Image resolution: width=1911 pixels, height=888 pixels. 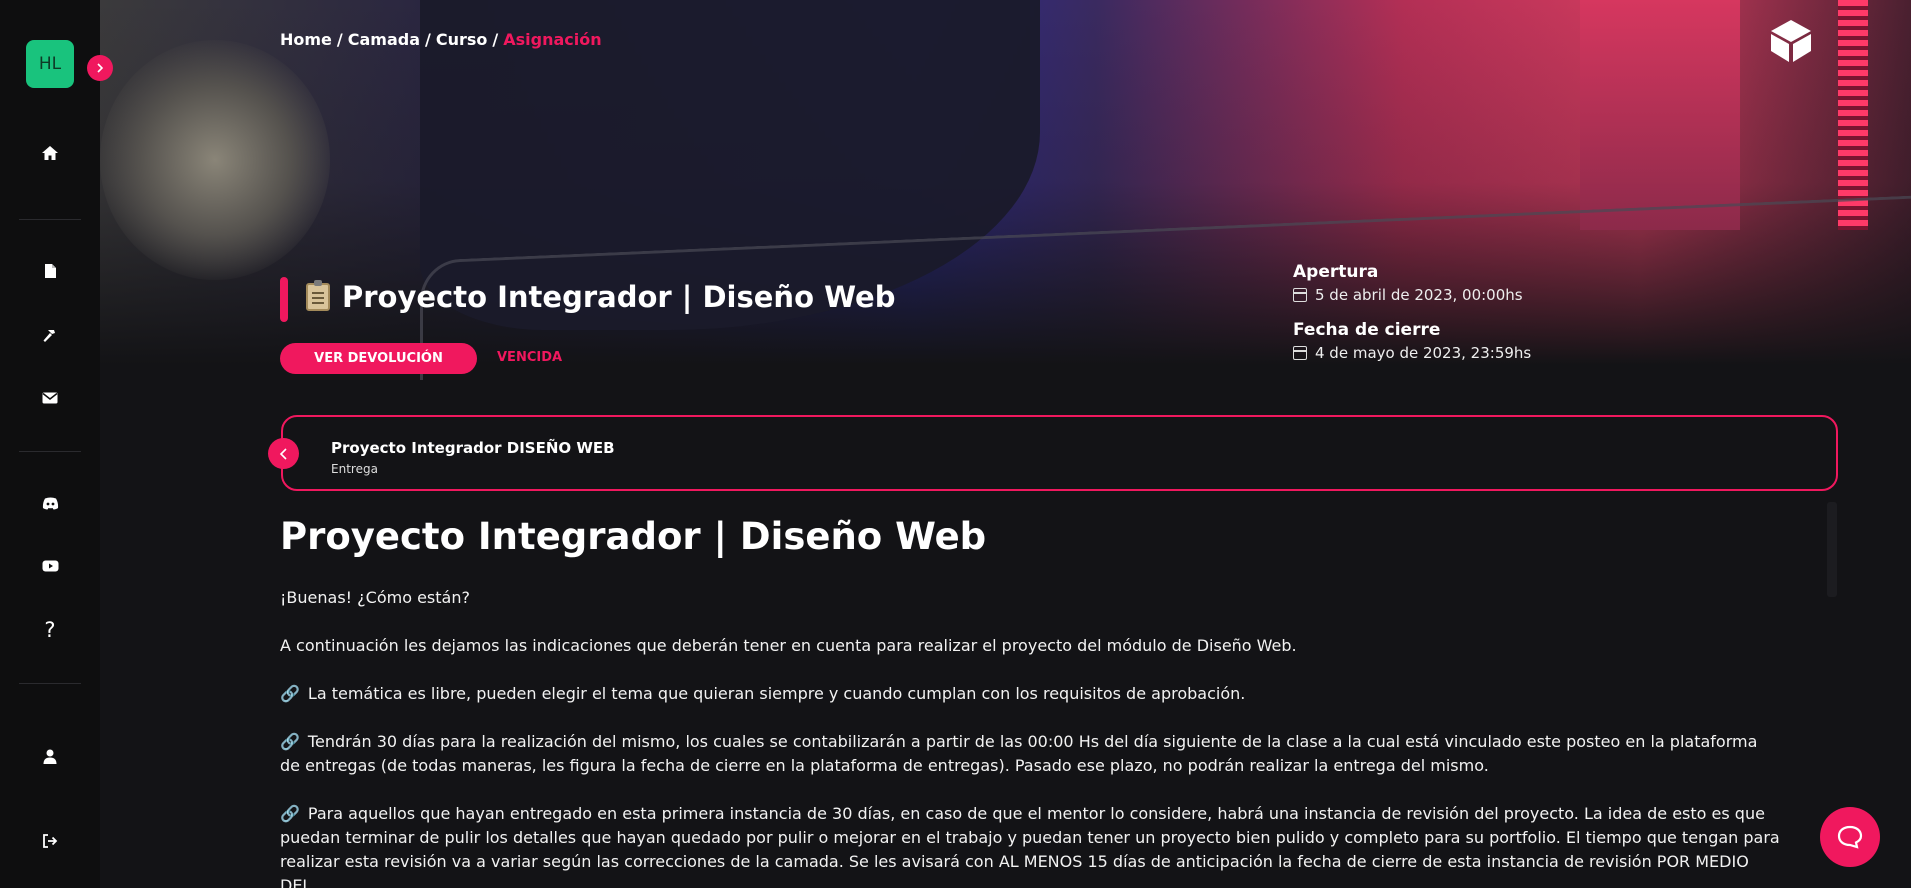 What do you see at coordinates (633, 536) in the screenshot?
I see `content-heading: Proyecto Integrador | Diseño Web` at bounding box center [633, 536].